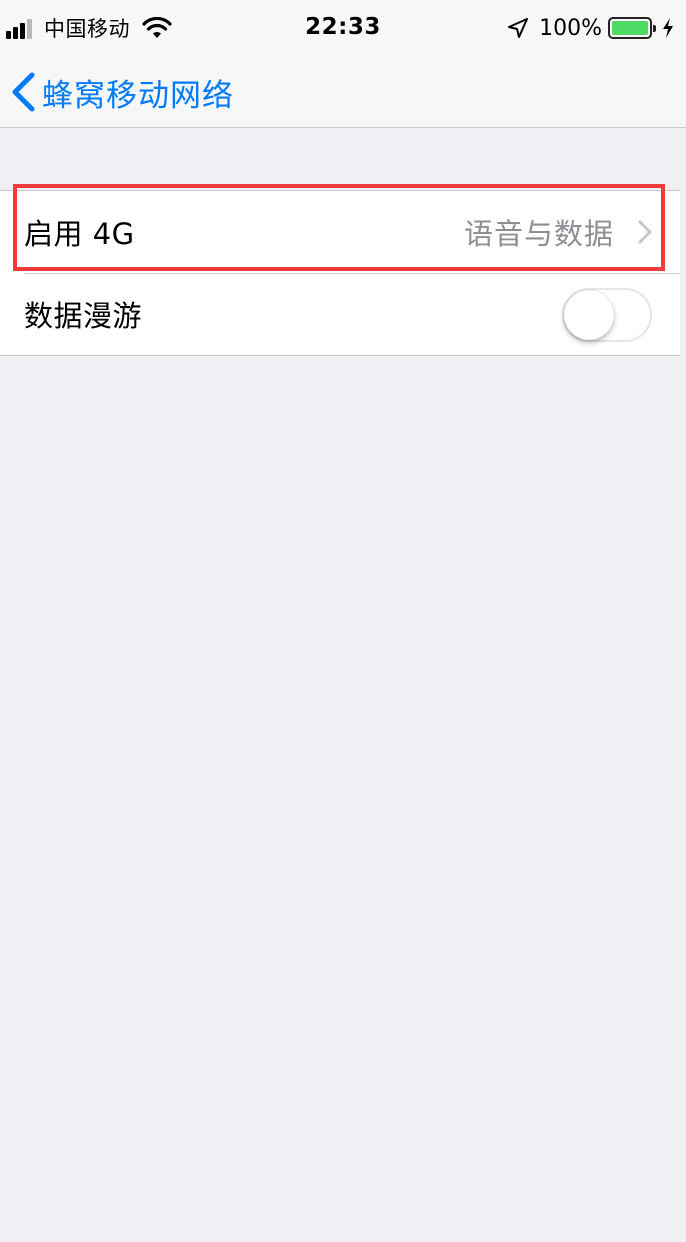  I want to click on battery-percentage: 100%, so click(570, 28).